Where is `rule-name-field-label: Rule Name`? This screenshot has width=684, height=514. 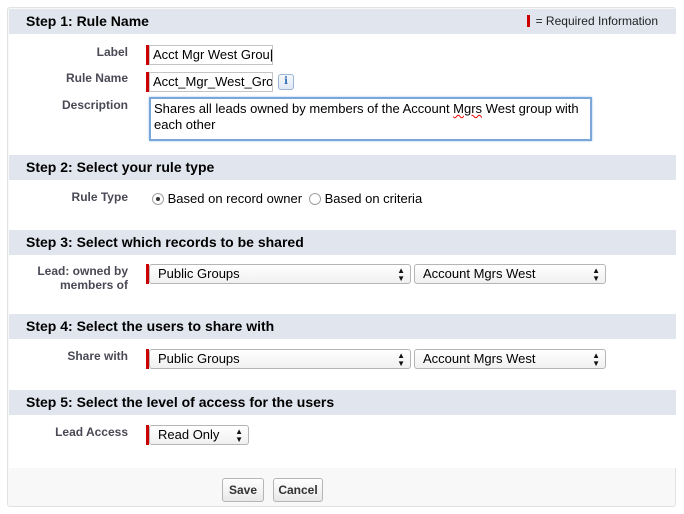
rule-name-field-label: Rule Name is located at coordinates (96, 78).